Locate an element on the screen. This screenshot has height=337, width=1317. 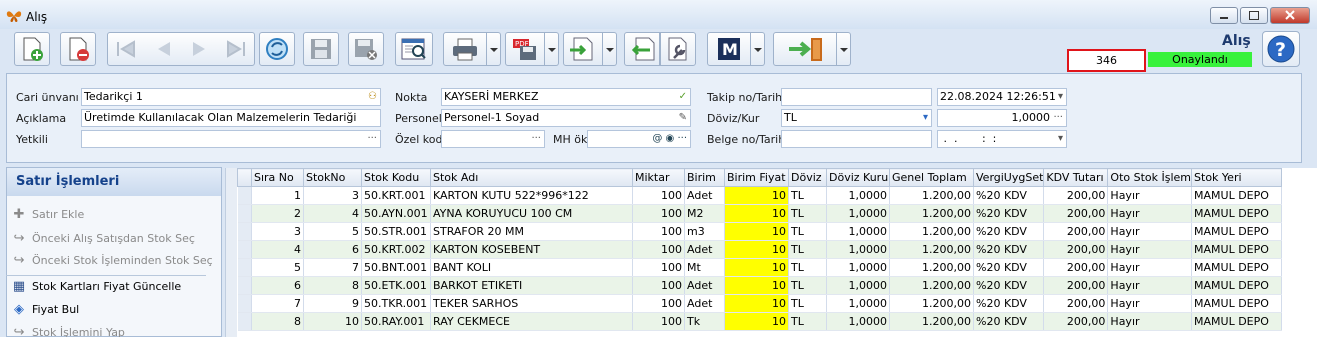
delete-document-button is located at coordinates (78, 49).